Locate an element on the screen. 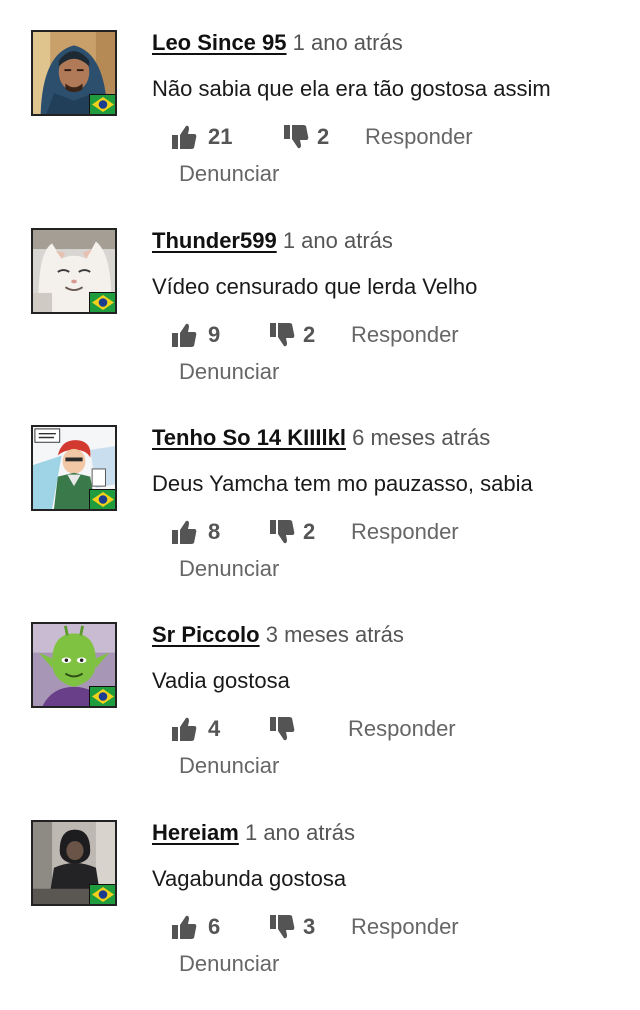  like-count: 8 is located at coordinates (214, 531).